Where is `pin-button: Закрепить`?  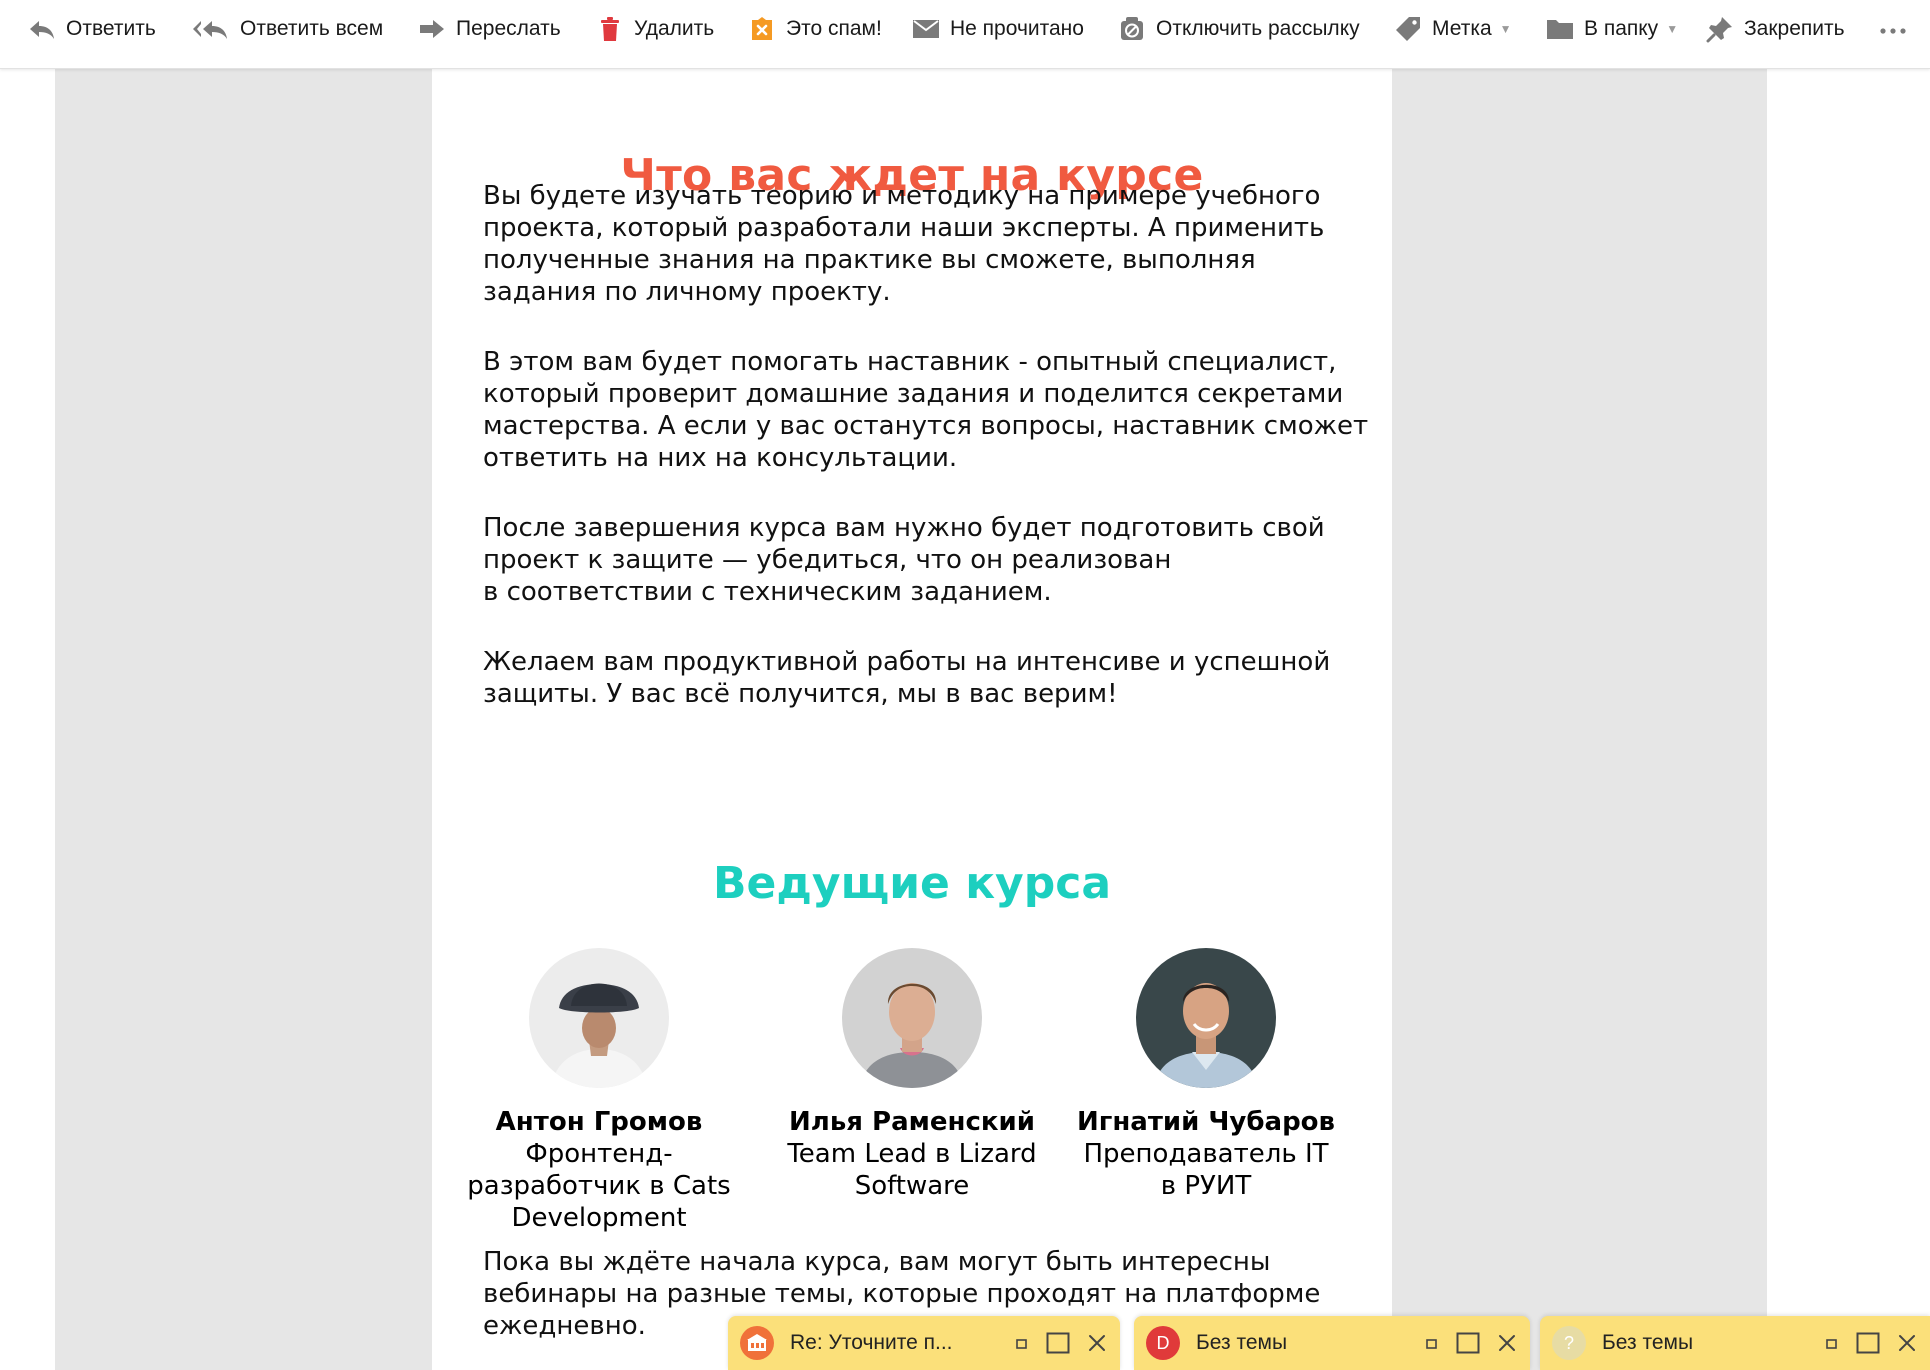
pin-button: Закрепить is located at coordinates (1775, 29).